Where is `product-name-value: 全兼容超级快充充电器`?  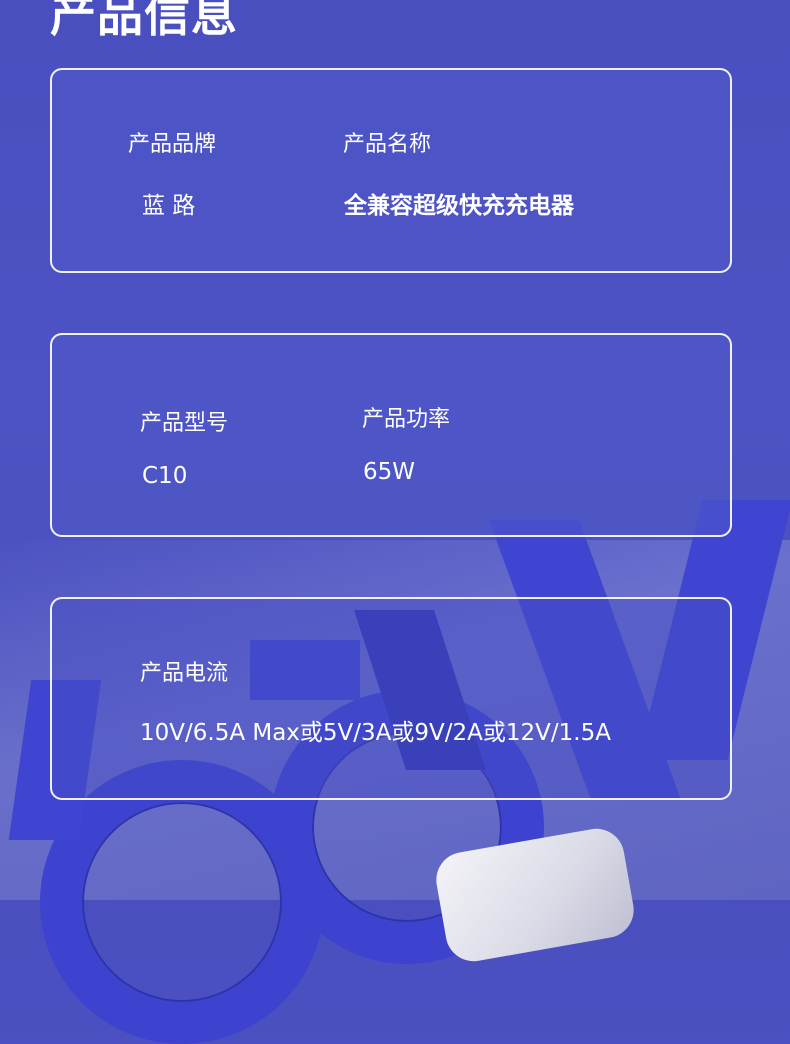
product-name-value: 全兼容超级快充充电器 is located at coordinates (459, 206).